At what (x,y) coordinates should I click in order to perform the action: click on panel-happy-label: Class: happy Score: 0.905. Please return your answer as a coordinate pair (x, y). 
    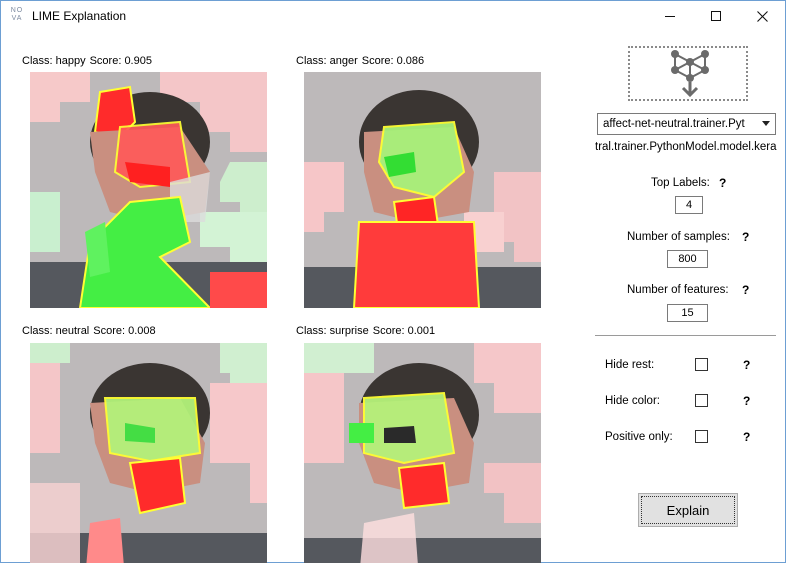
    Looking at the image, I should click on (87, 61).